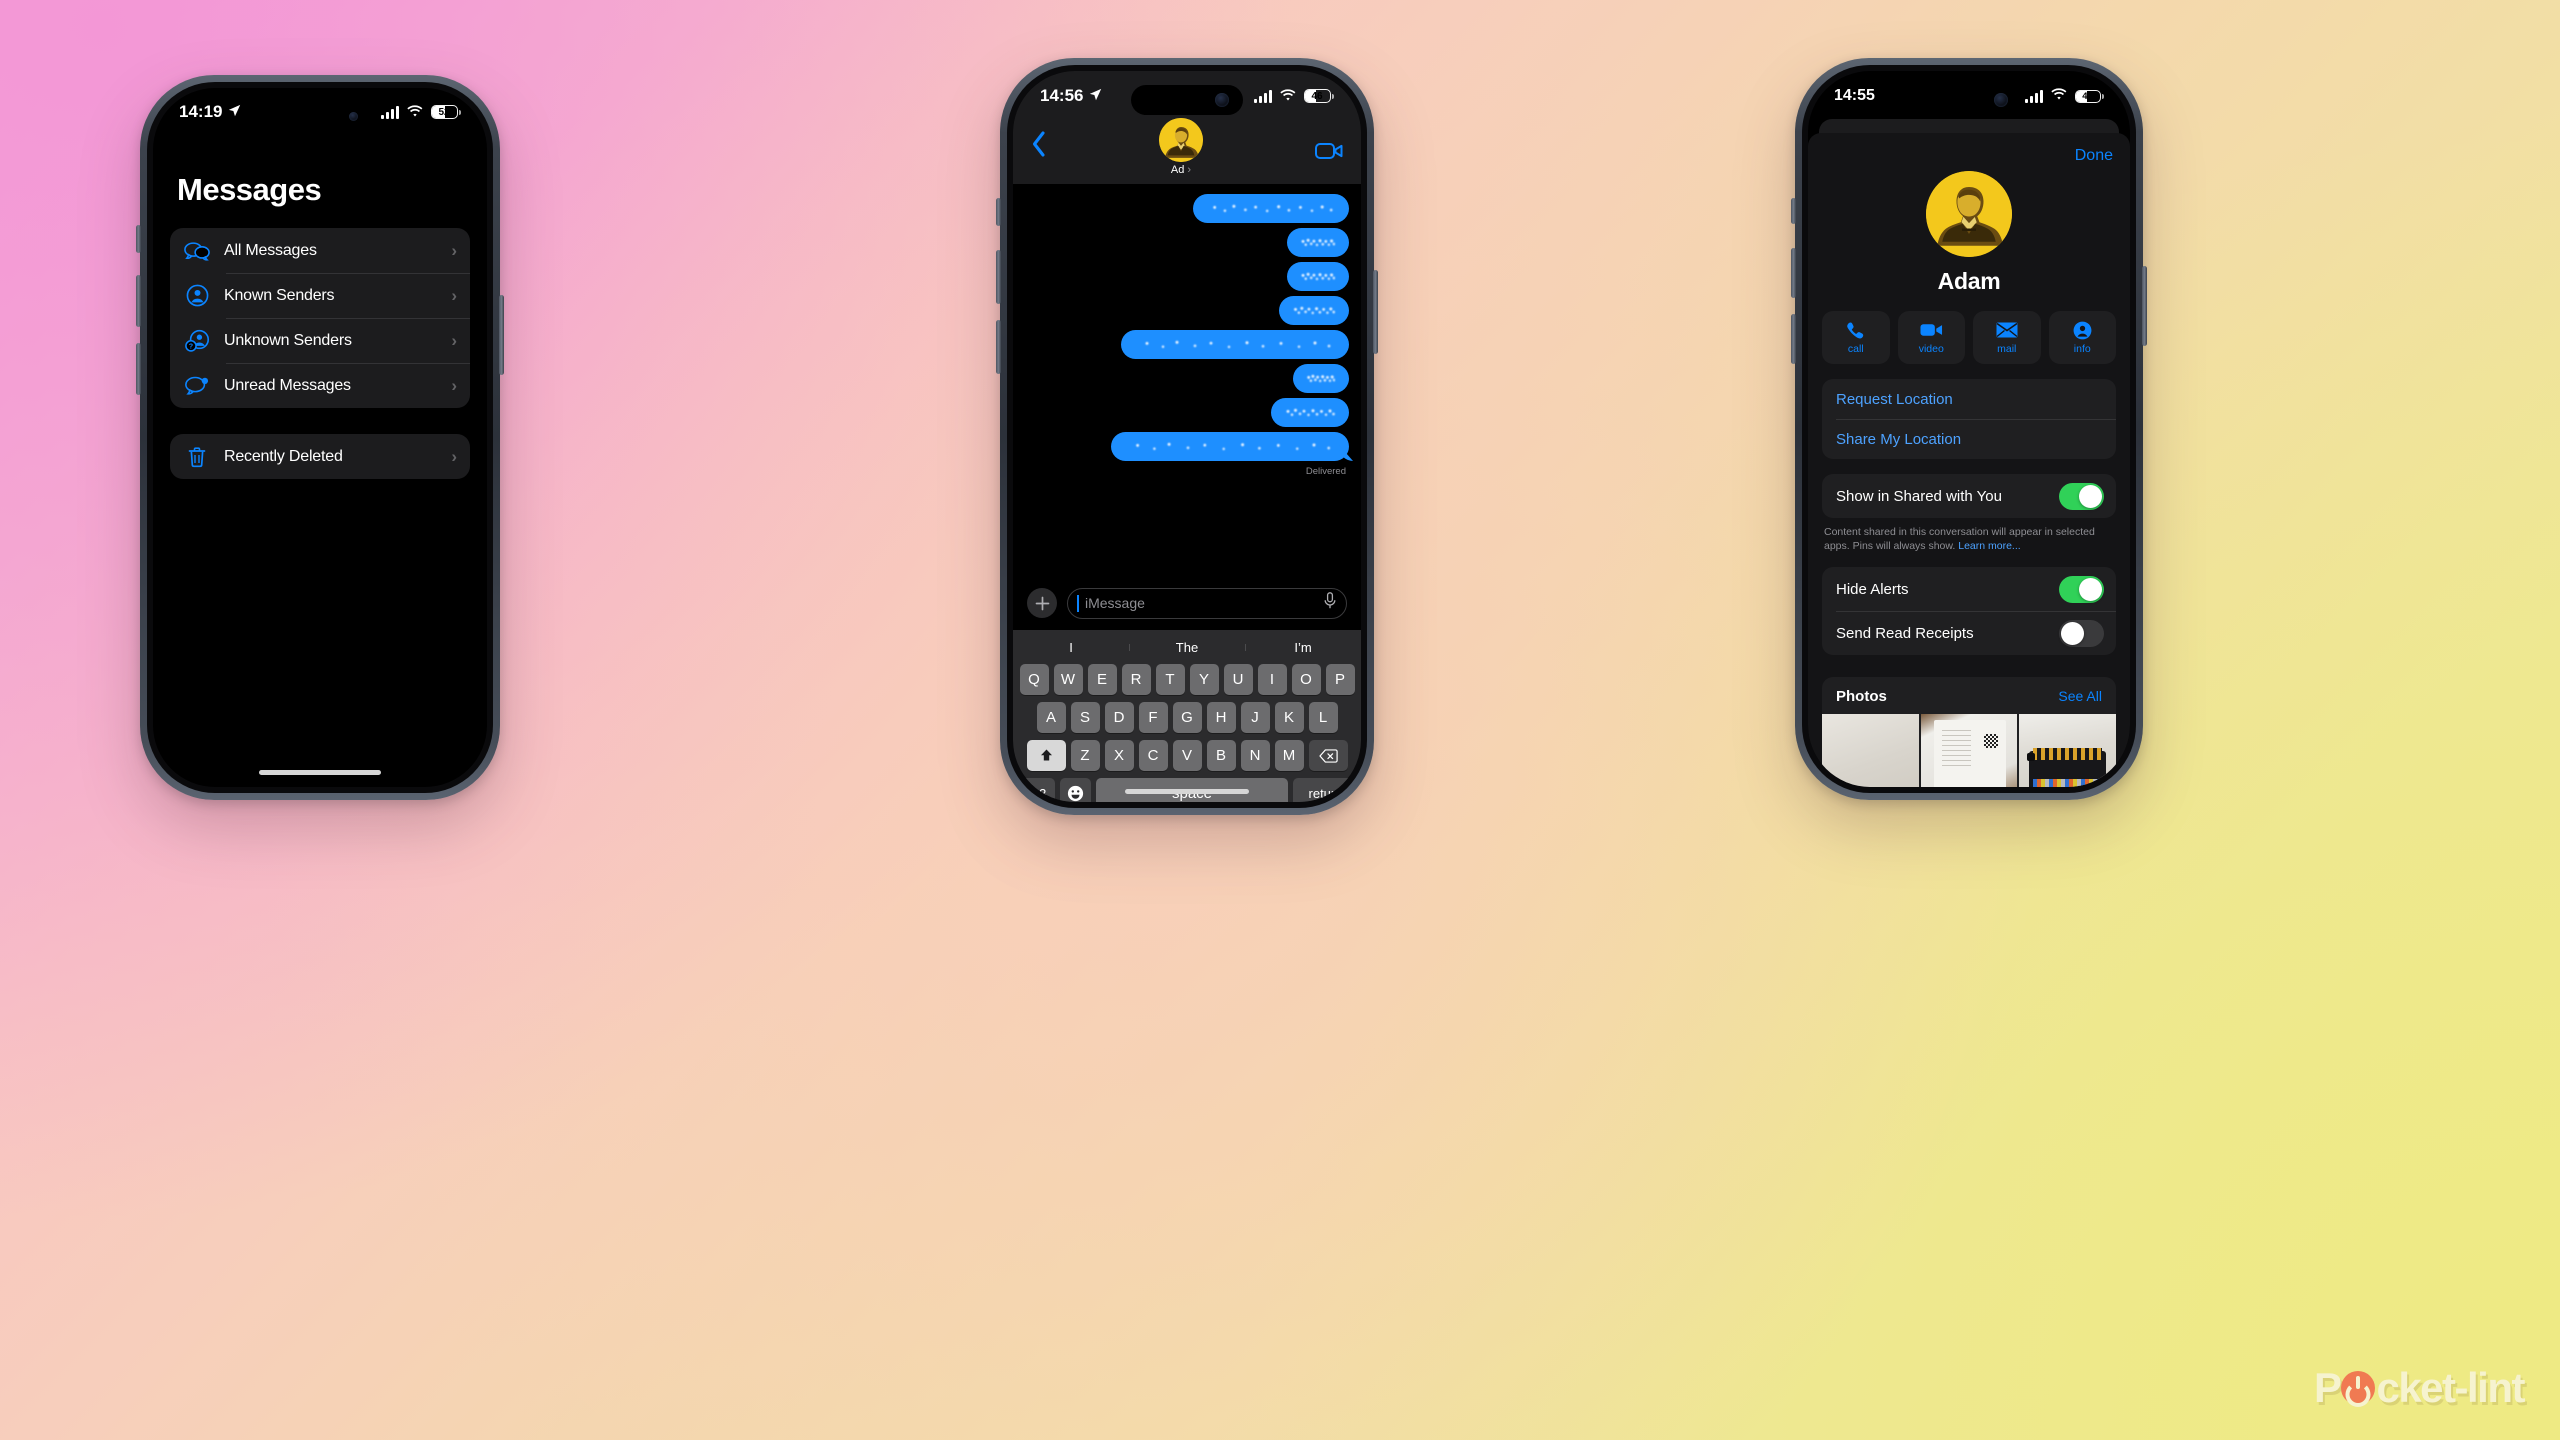 Image resolution: width=2560 pixels, height=1440 pixels. What do you see at coordinates (1323, 717) in the screenshot?
I see `key-l: L` at bounding box center [1323, 717].